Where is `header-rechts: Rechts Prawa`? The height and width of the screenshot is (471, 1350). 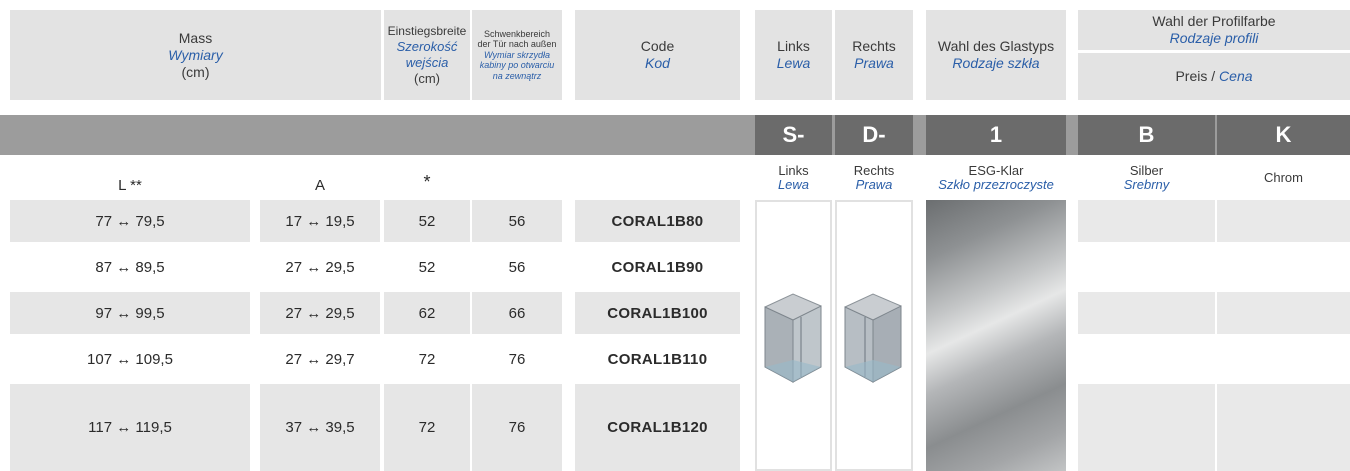 header-rechts: Rechts Prawa is located at coordinates (874, 55).